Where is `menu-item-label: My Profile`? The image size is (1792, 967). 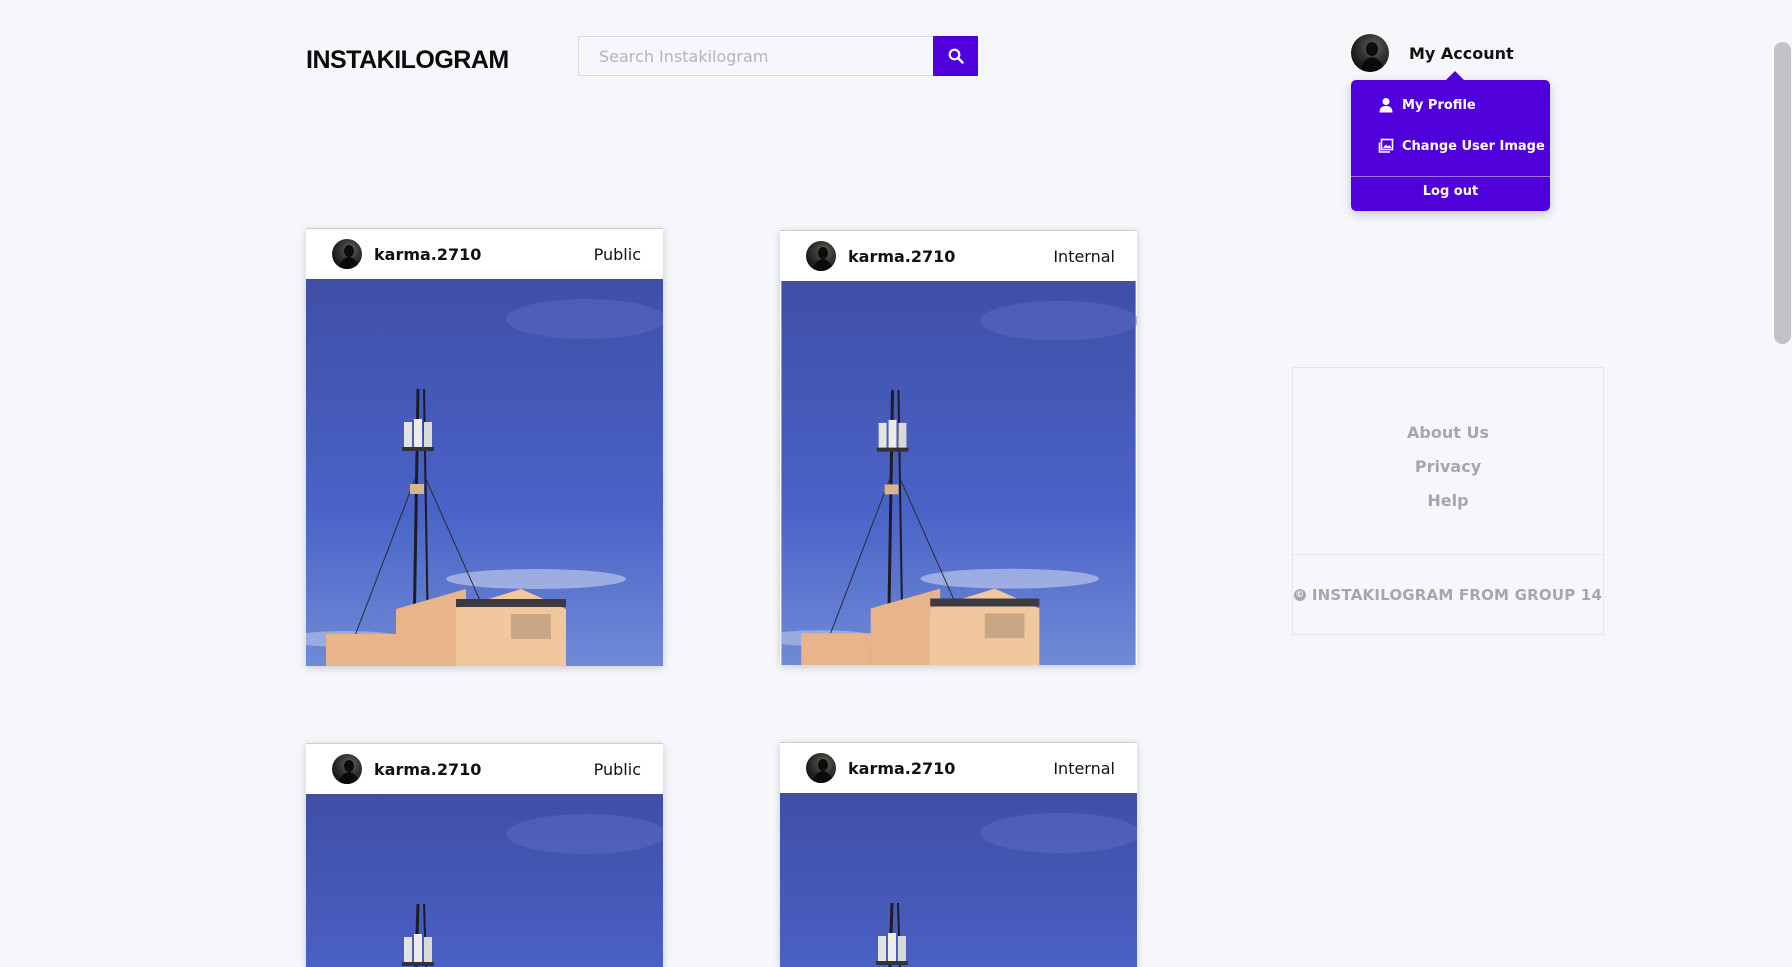 menu-item-label: My Profile is located at coordinates (1439, 105).